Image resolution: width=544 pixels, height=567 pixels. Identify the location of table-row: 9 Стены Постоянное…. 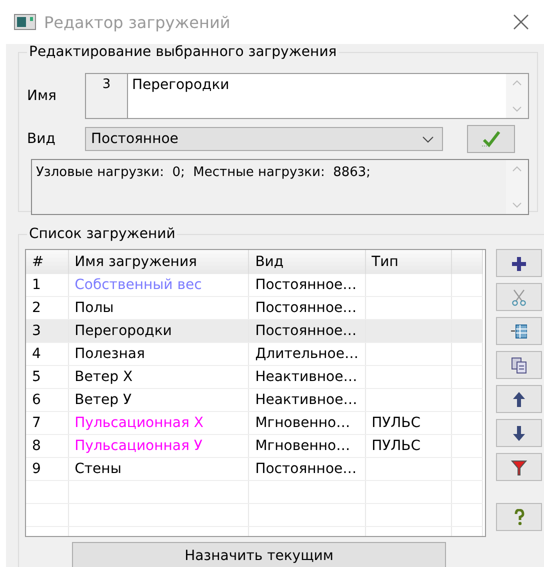
(254, 469).